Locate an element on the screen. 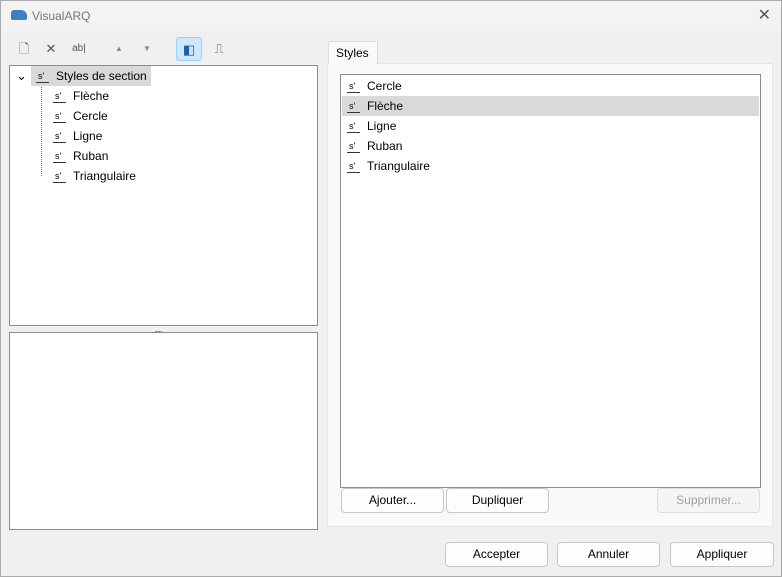 Image resolution: width=782 pixels, height=577 pixels. window-title: VisualARQ is located at coordinates (61, 16).